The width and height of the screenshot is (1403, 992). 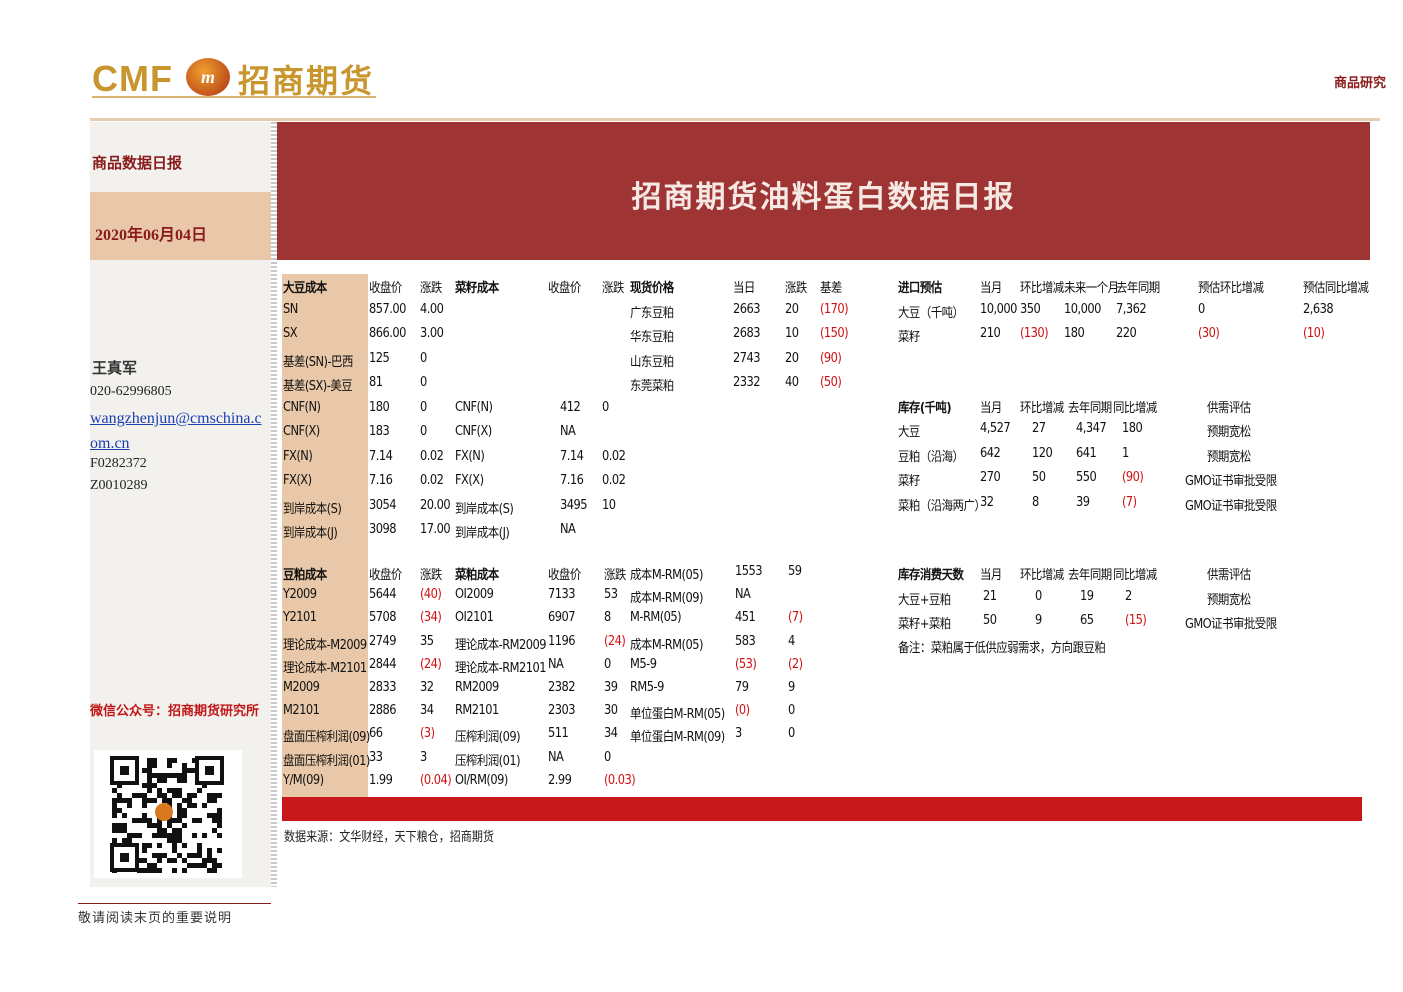 What do you see at coordinates (1042, 575) in the screenshot?
I see `consumption-header: 环比增减` at bounding box center [1042, 575].